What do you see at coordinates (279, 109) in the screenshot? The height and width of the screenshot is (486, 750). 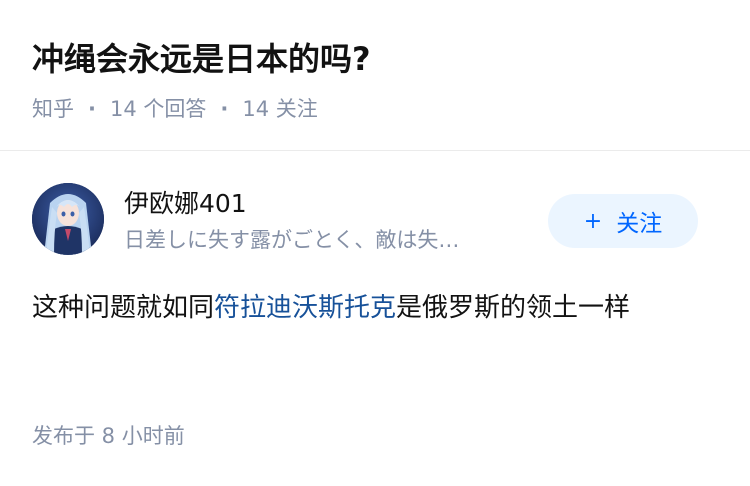 I see `followers-count: 14 关注` at bounding box center [279, 109].